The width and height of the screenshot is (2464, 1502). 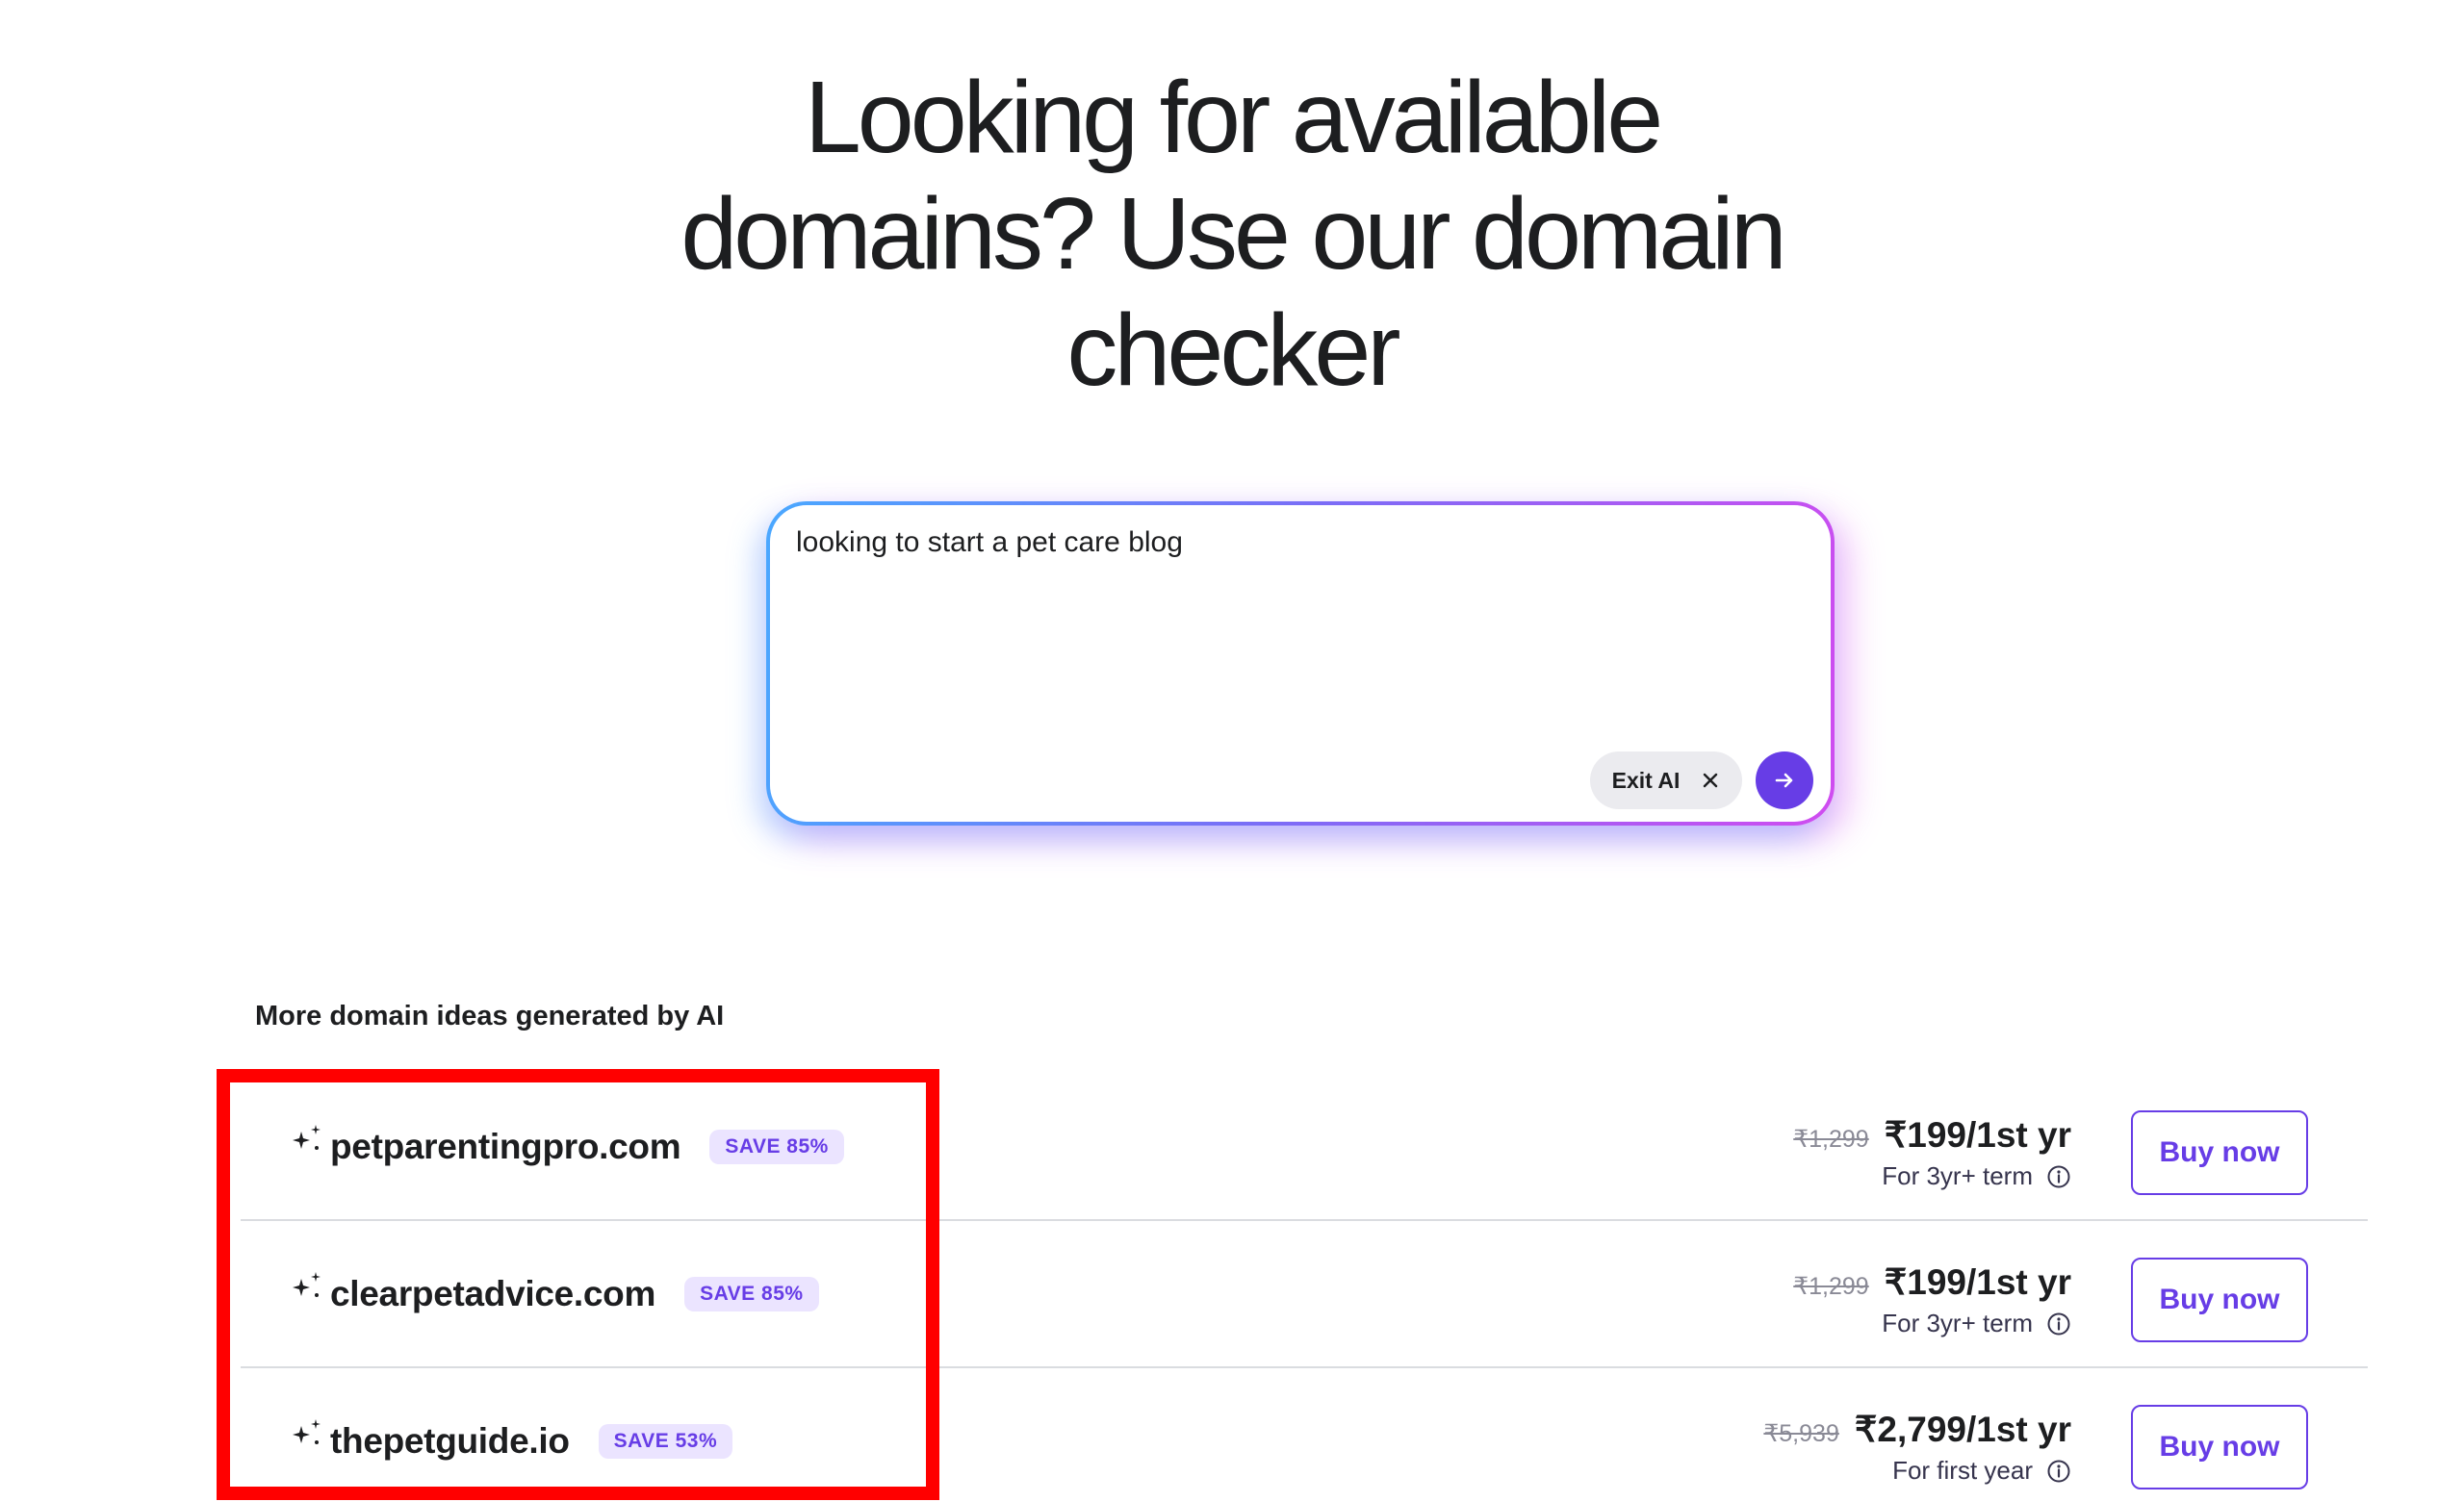 I want to click on term-line: For first year, so click(x=1917, y=1471).